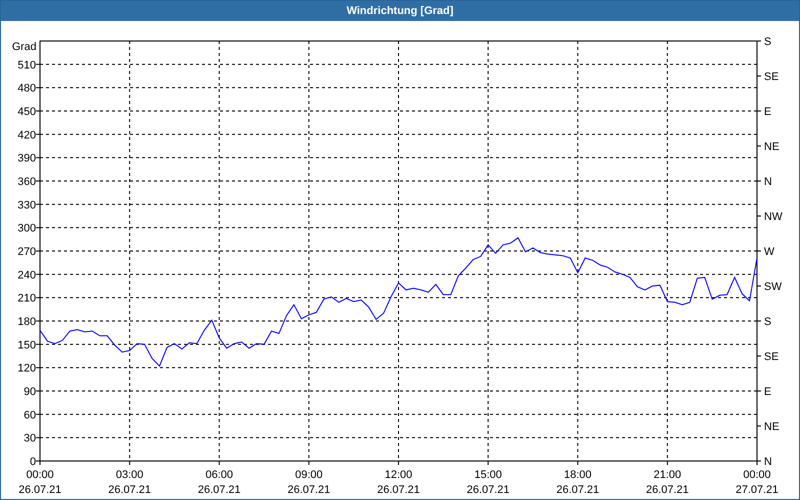 The height and width of the screenshot is (500, 800). Describe the element at coordinates (130, 482) in the screenshot. I see `x-axis-label: 03:00 26.07.21` at that location.